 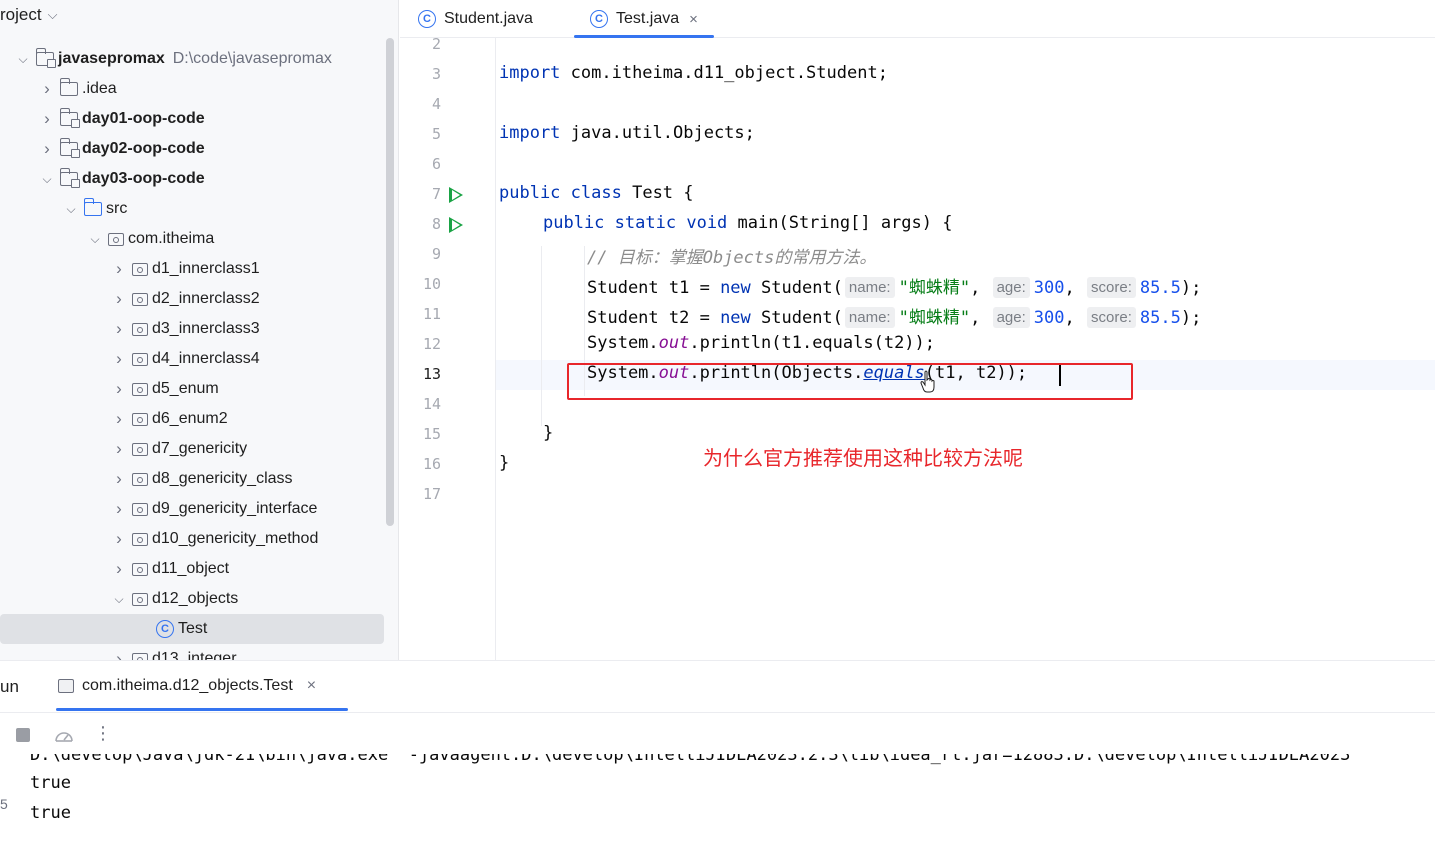 I want to click on line-number: 13, so click(x=431, y=374).